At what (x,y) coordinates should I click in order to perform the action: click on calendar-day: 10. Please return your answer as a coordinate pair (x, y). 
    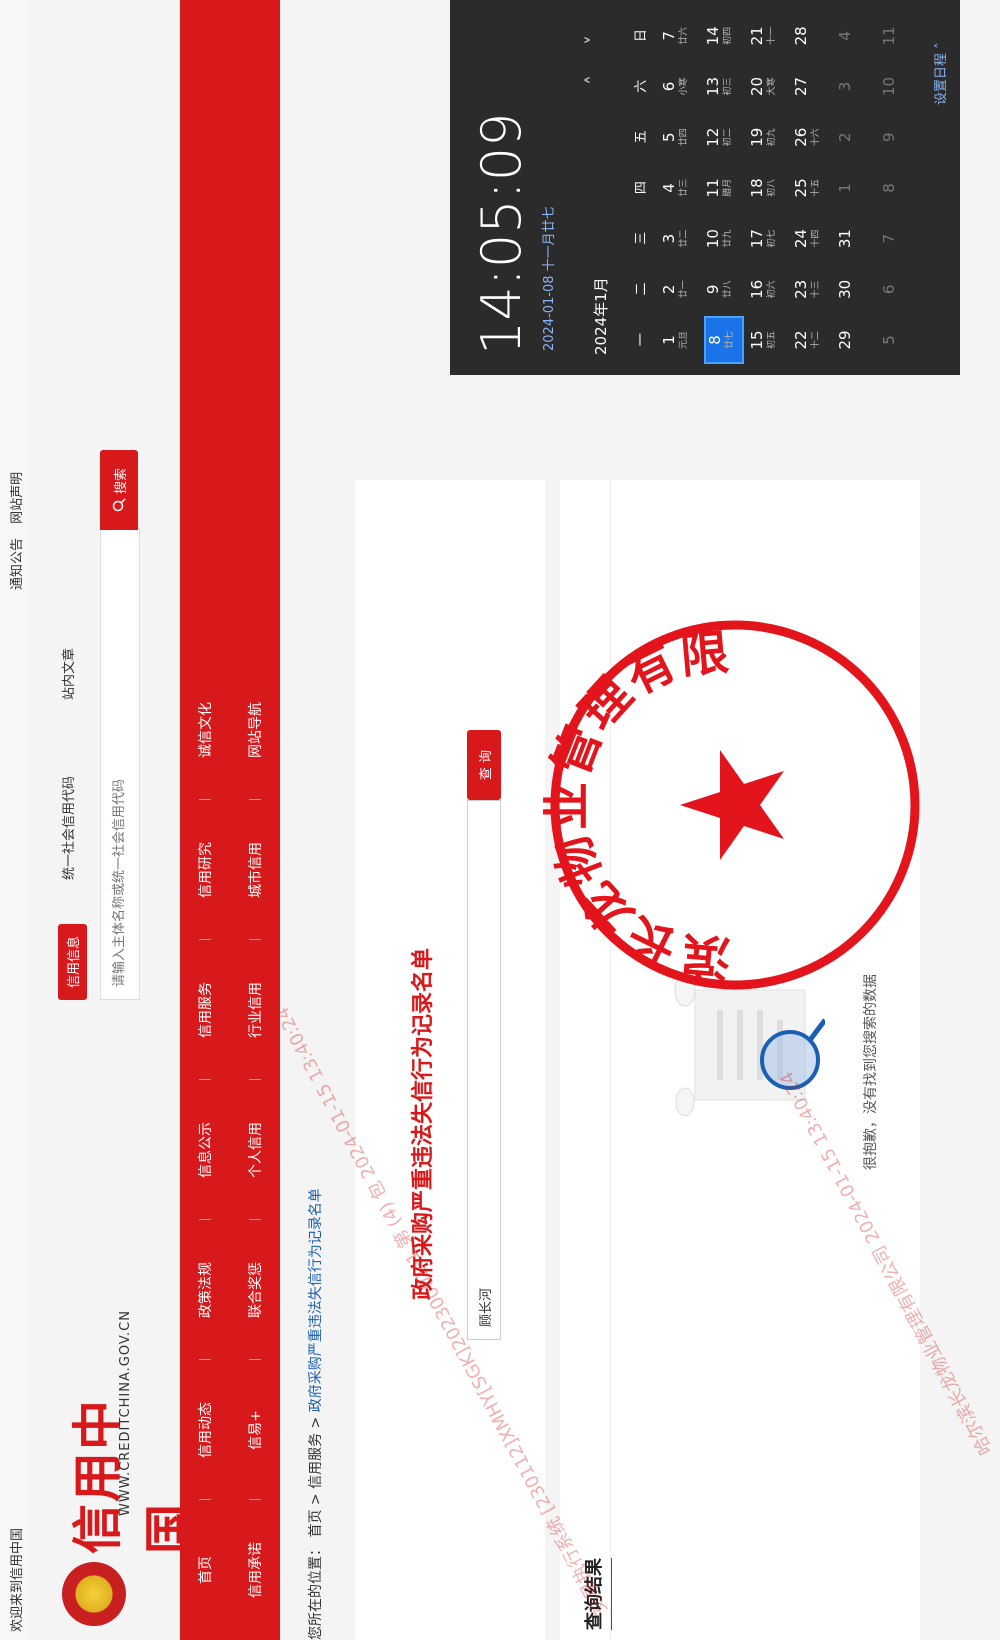
    Looking at the image, I should click on (900, 87).